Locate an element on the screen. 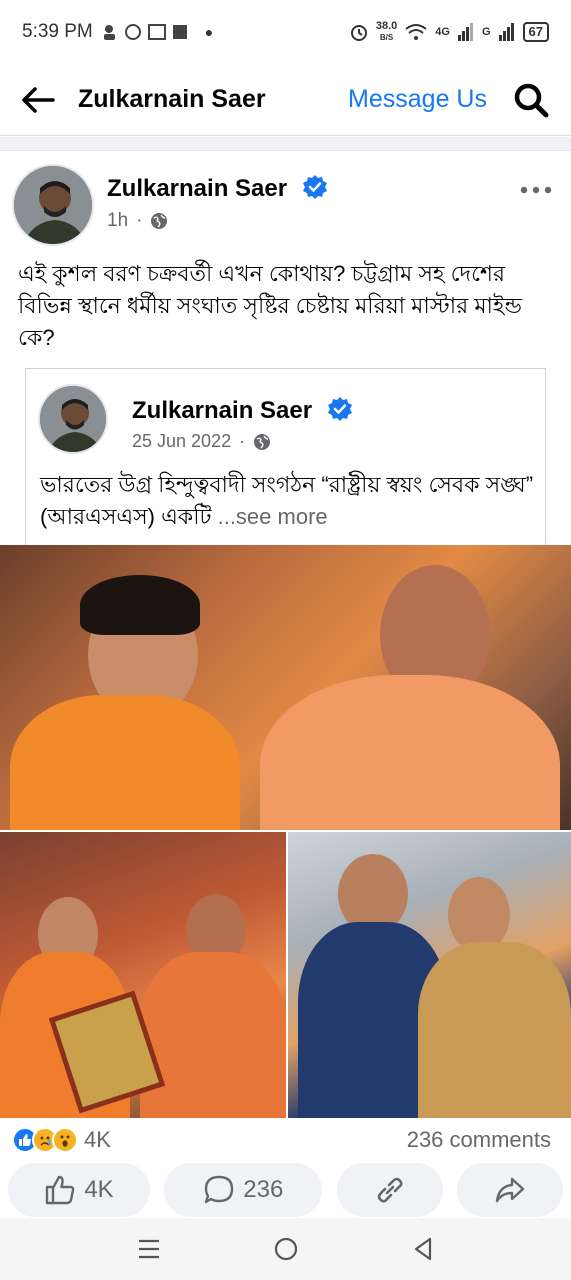  more-options-button is located at coordinates (536, 190).